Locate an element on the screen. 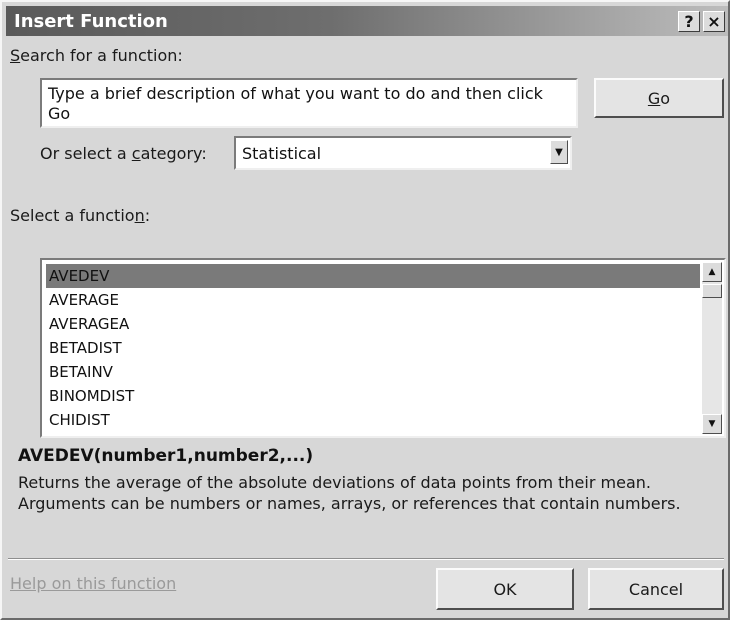 The width and height of the screenshot is (730, 620). chevron-down-icon: ▼ is located at coordinates (559, 152).